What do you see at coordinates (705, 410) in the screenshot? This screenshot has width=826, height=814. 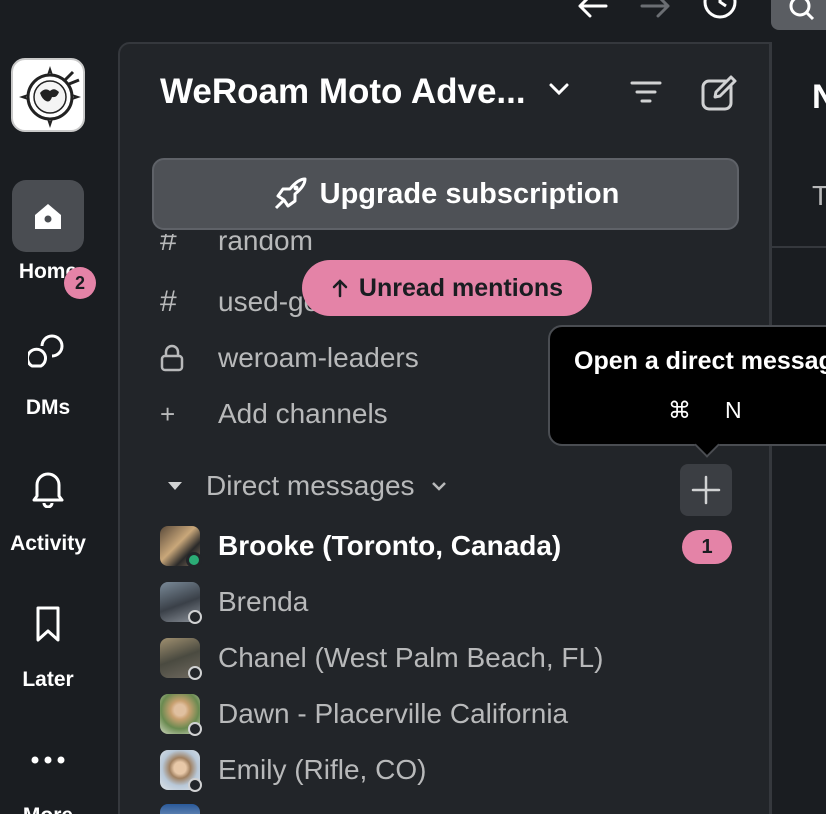 I see `keyboard-shortcut: ⌘ N` at bounding box center [705, 410].